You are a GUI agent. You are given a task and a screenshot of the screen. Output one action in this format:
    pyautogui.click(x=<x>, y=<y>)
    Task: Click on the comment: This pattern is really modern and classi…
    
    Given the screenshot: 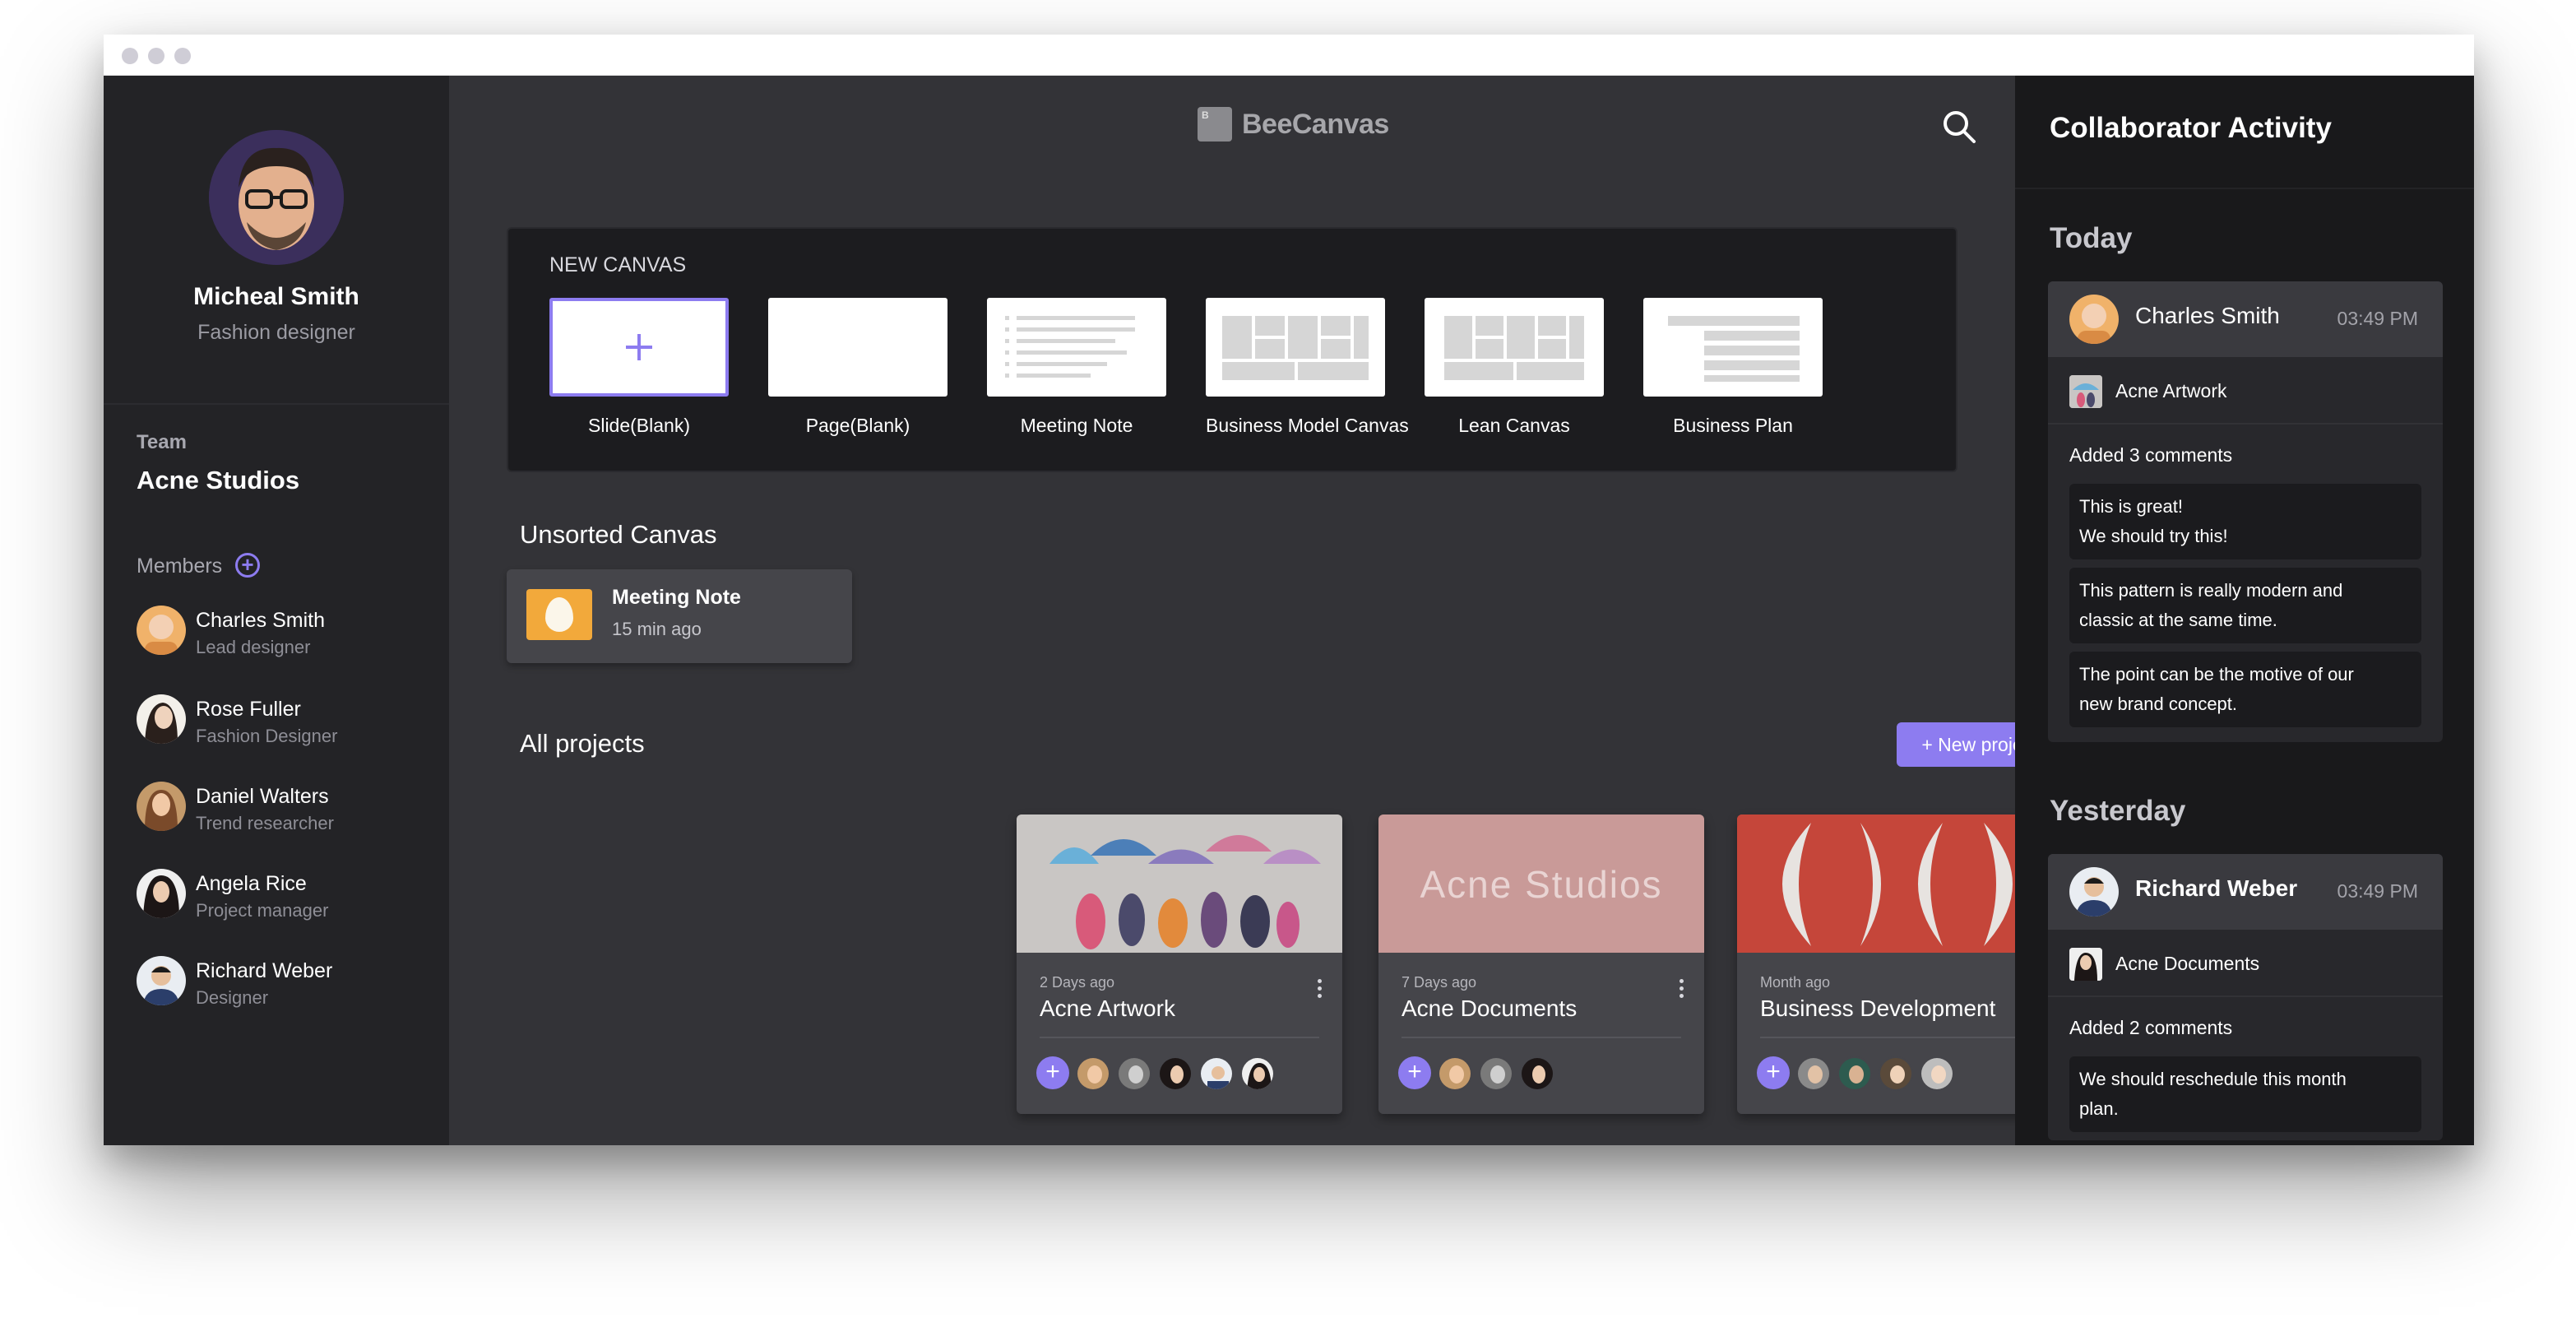 What is the action you would take?
    pyautogui.click(x=2245, y=605)
    